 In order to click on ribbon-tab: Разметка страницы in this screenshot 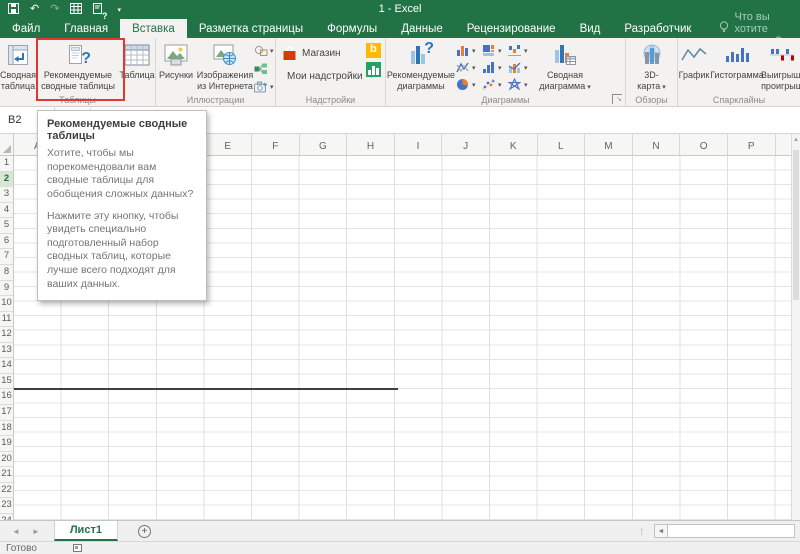, I will do `click(251, 28)`.